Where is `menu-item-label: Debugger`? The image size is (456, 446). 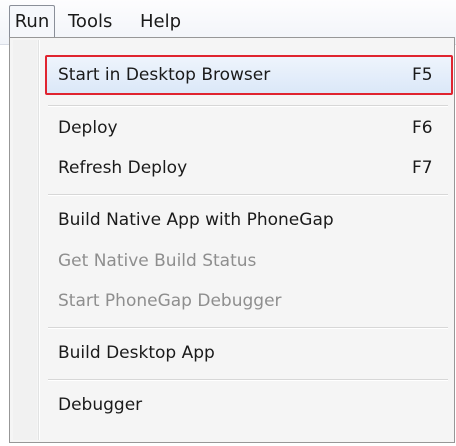 menu-item-label: Debugger is located at coordinates (100, 405).